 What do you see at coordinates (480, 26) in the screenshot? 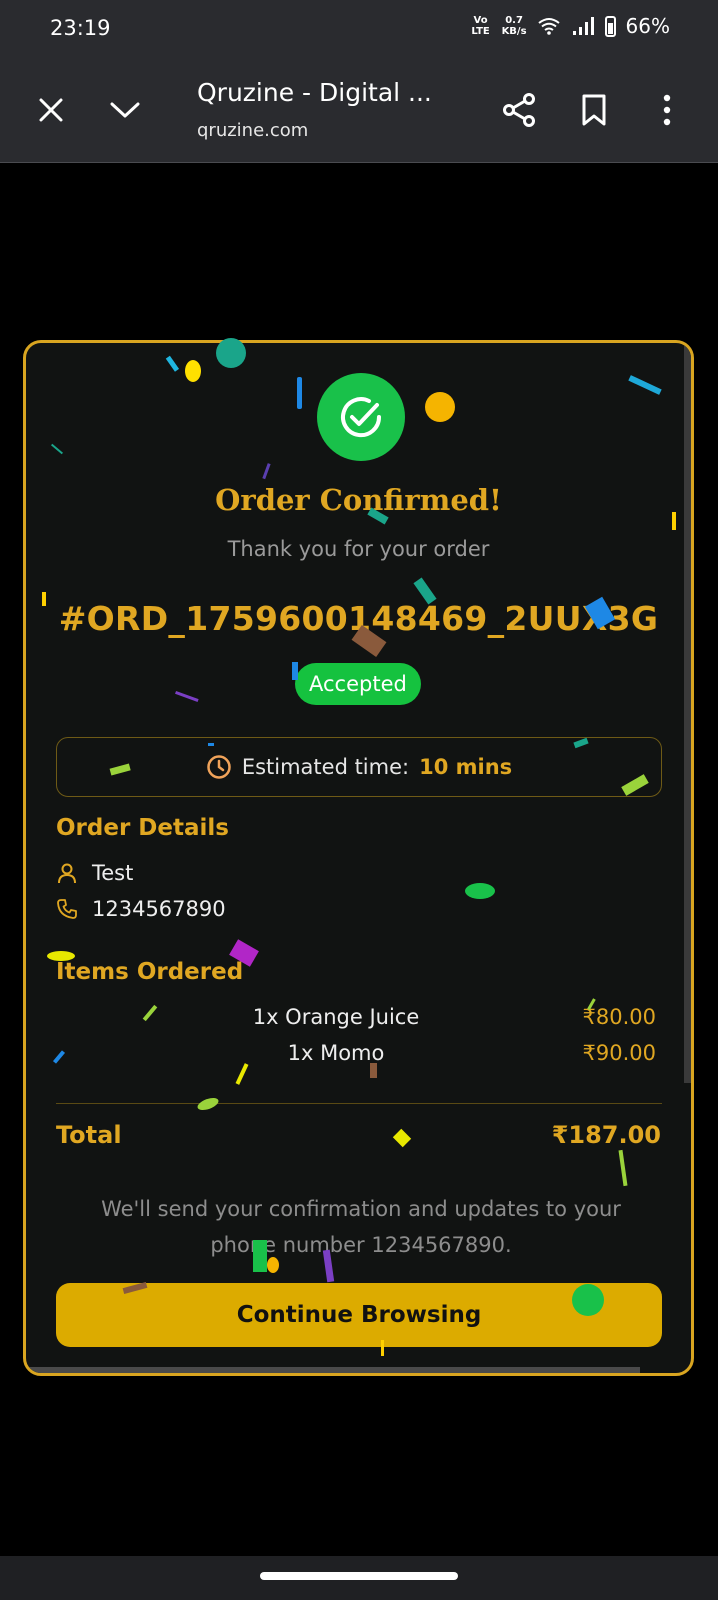
I see `volte-indicator: Vo LTE` at bounding box center [480, 26].